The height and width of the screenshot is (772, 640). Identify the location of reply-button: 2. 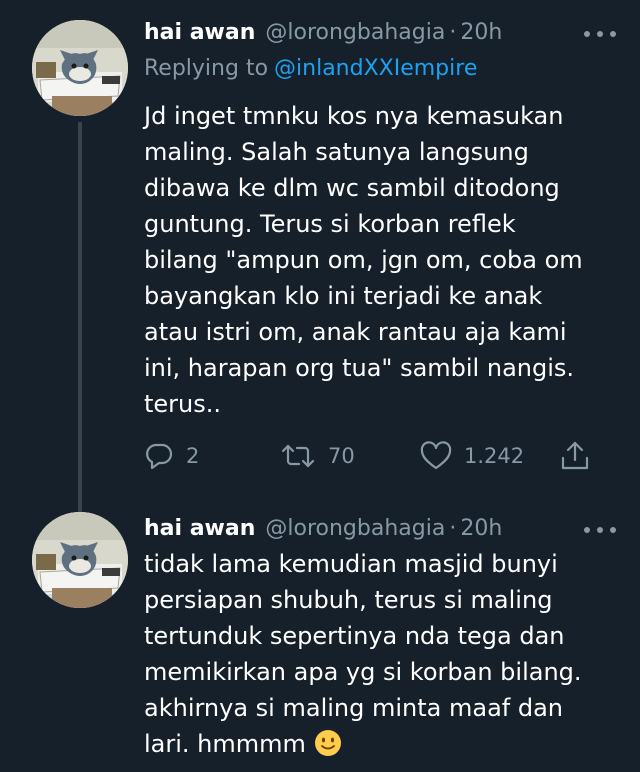
(171, 456).